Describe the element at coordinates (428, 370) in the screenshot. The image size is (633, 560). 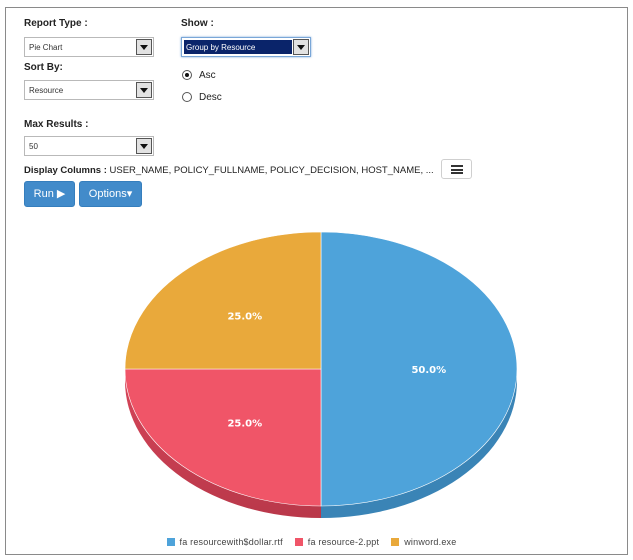
I see `pie-data-label: 50.0%` at that location.